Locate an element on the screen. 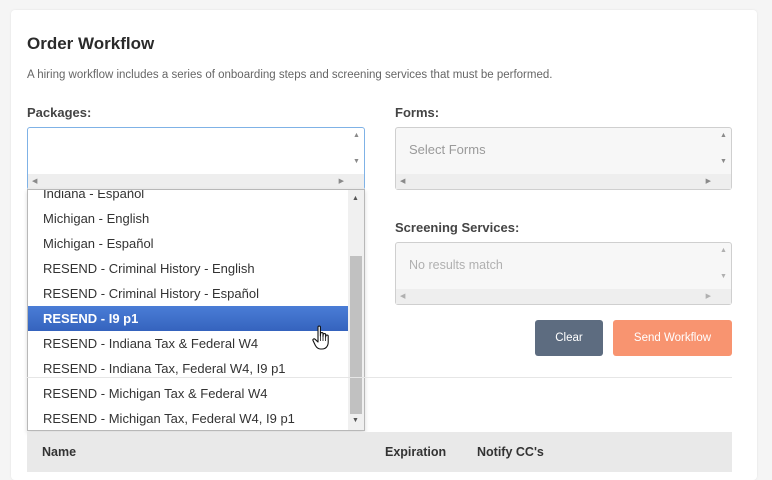 This screenshot has width=772, height=480. screening-hscroll: ◀ ▶ is located at coordinates (563, 296).